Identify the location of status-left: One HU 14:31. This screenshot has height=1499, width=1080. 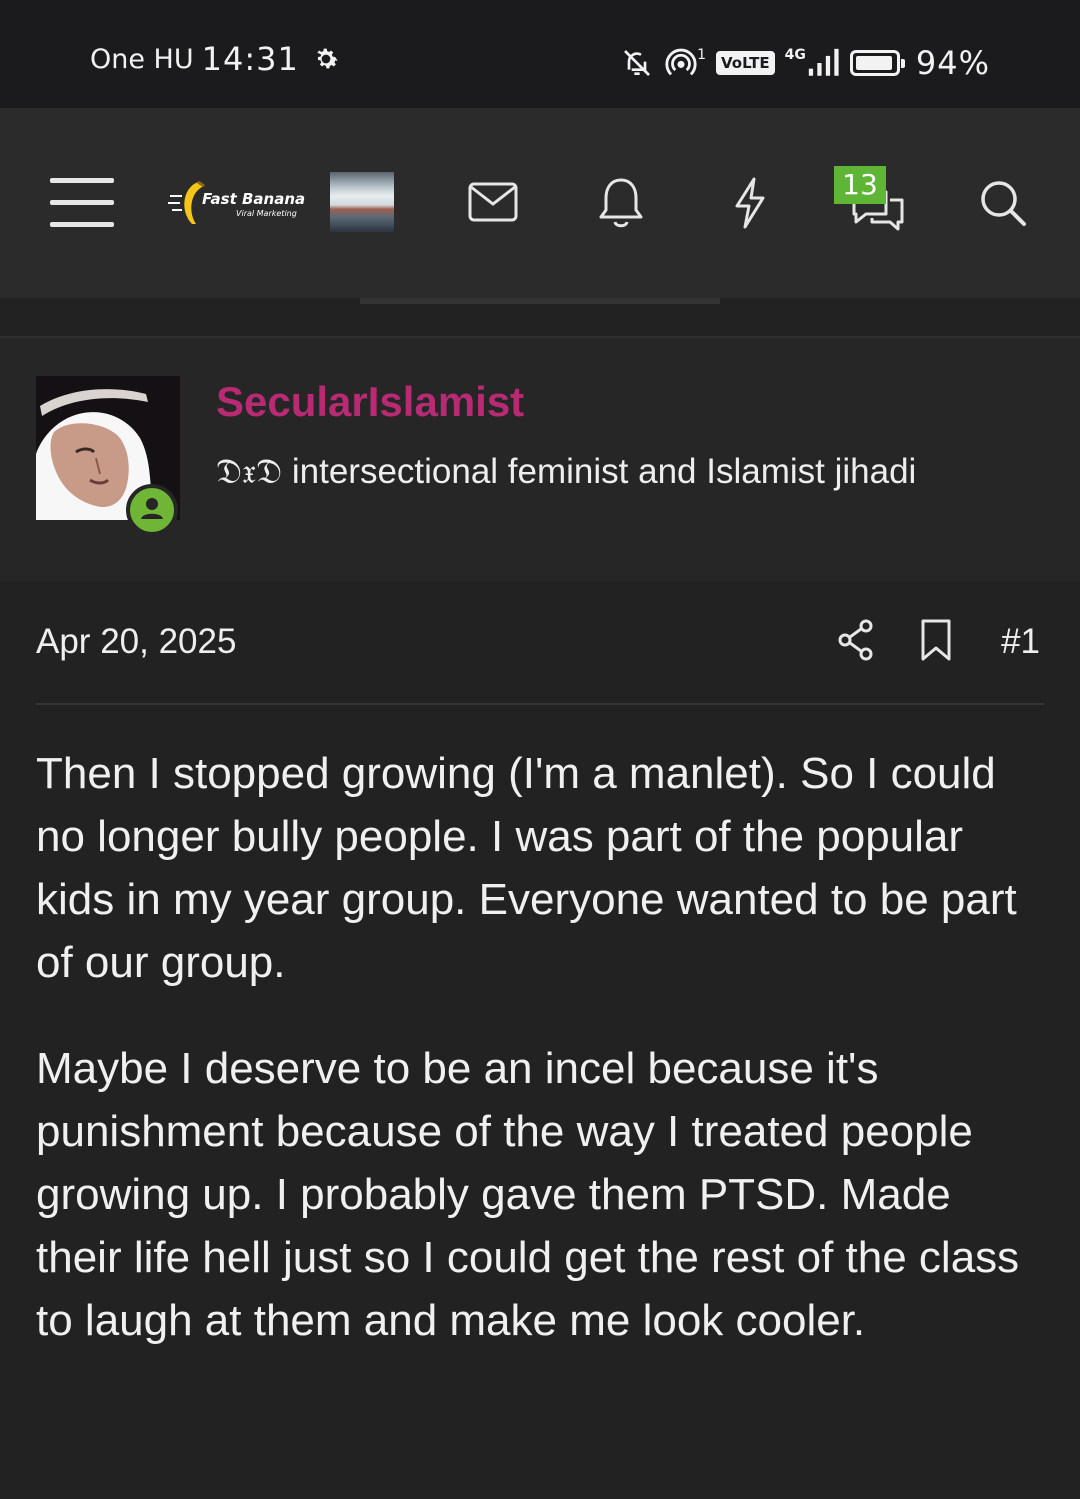
(215, 59).